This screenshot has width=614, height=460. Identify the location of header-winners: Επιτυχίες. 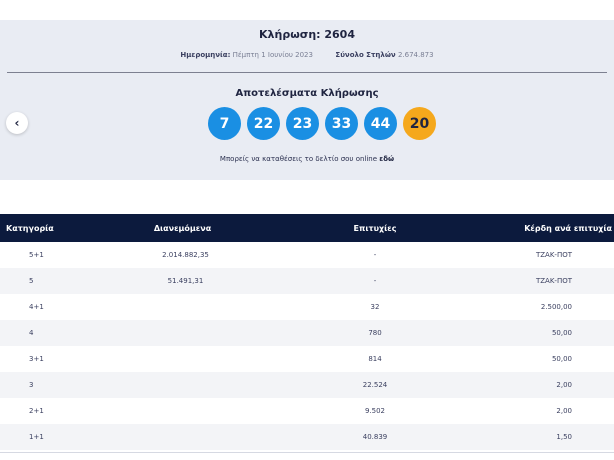
(375, 228).